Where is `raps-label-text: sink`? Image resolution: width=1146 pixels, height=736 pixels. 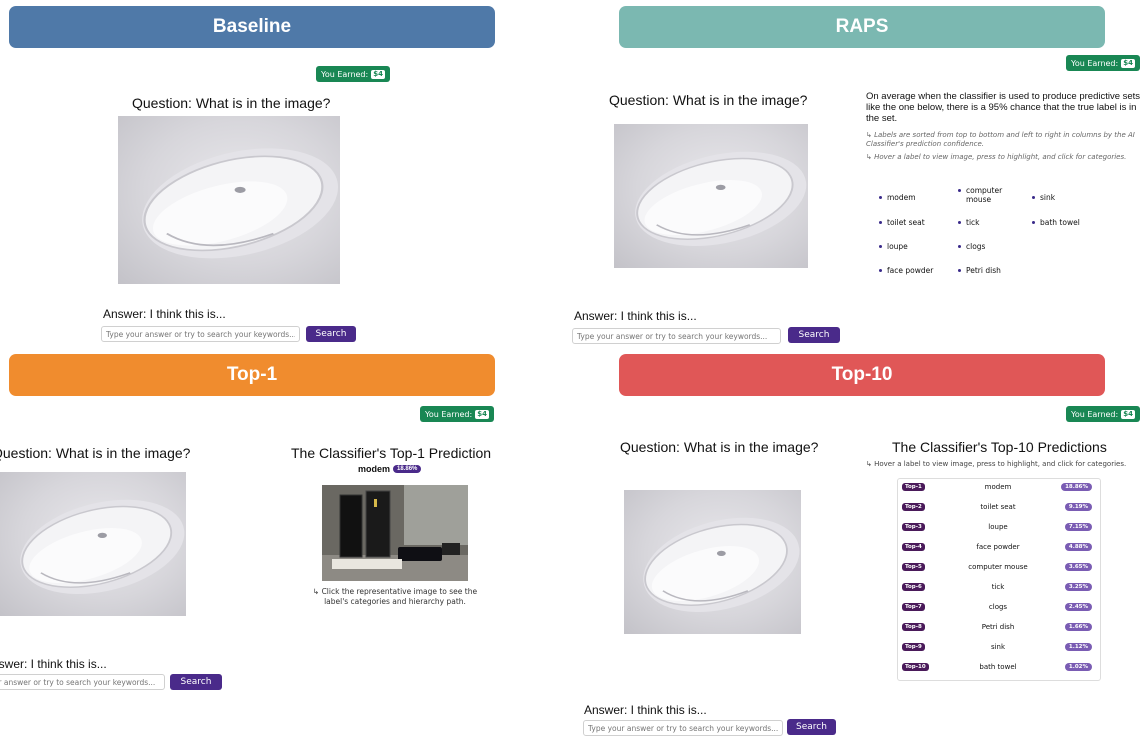 raps-label-text: sink is located at coordinates (1048, 197).